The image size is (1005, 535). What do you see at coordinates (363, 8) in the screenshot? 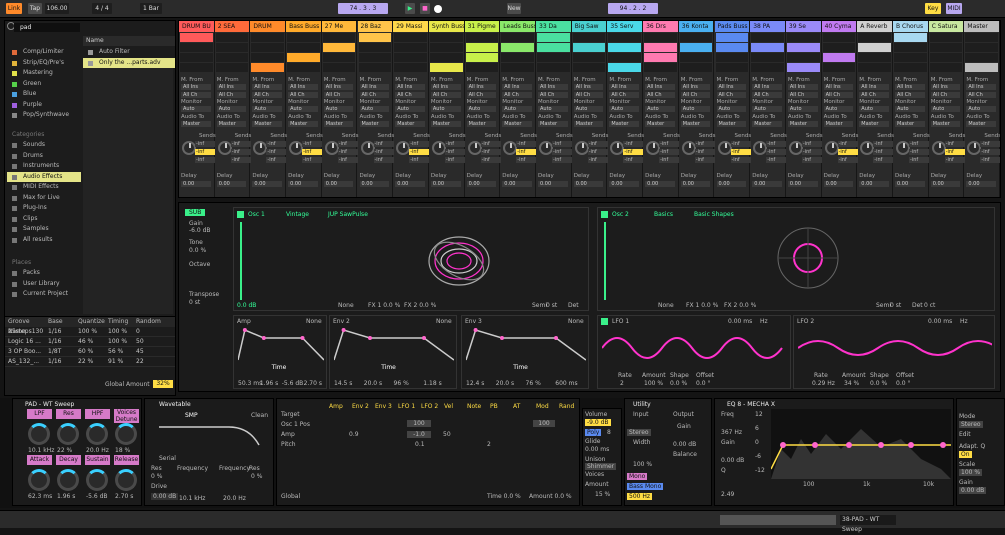
I see `arrangement-position: 74 . 3 . 3` at bounding box center [363, 8].